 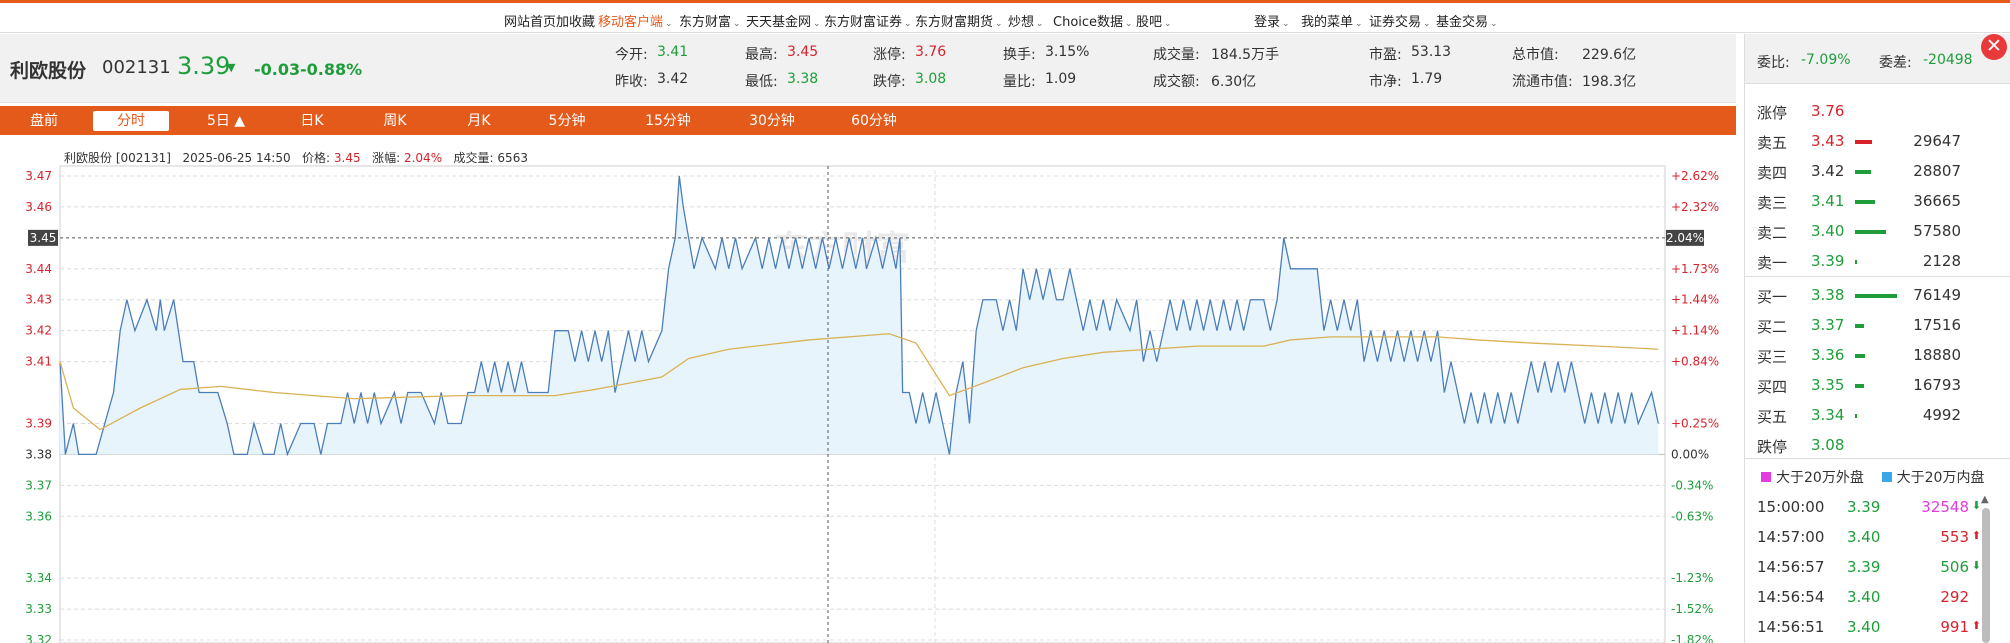 I want to click on chart-date: 2025-06-25 14:50, so click(x=236, y=158).